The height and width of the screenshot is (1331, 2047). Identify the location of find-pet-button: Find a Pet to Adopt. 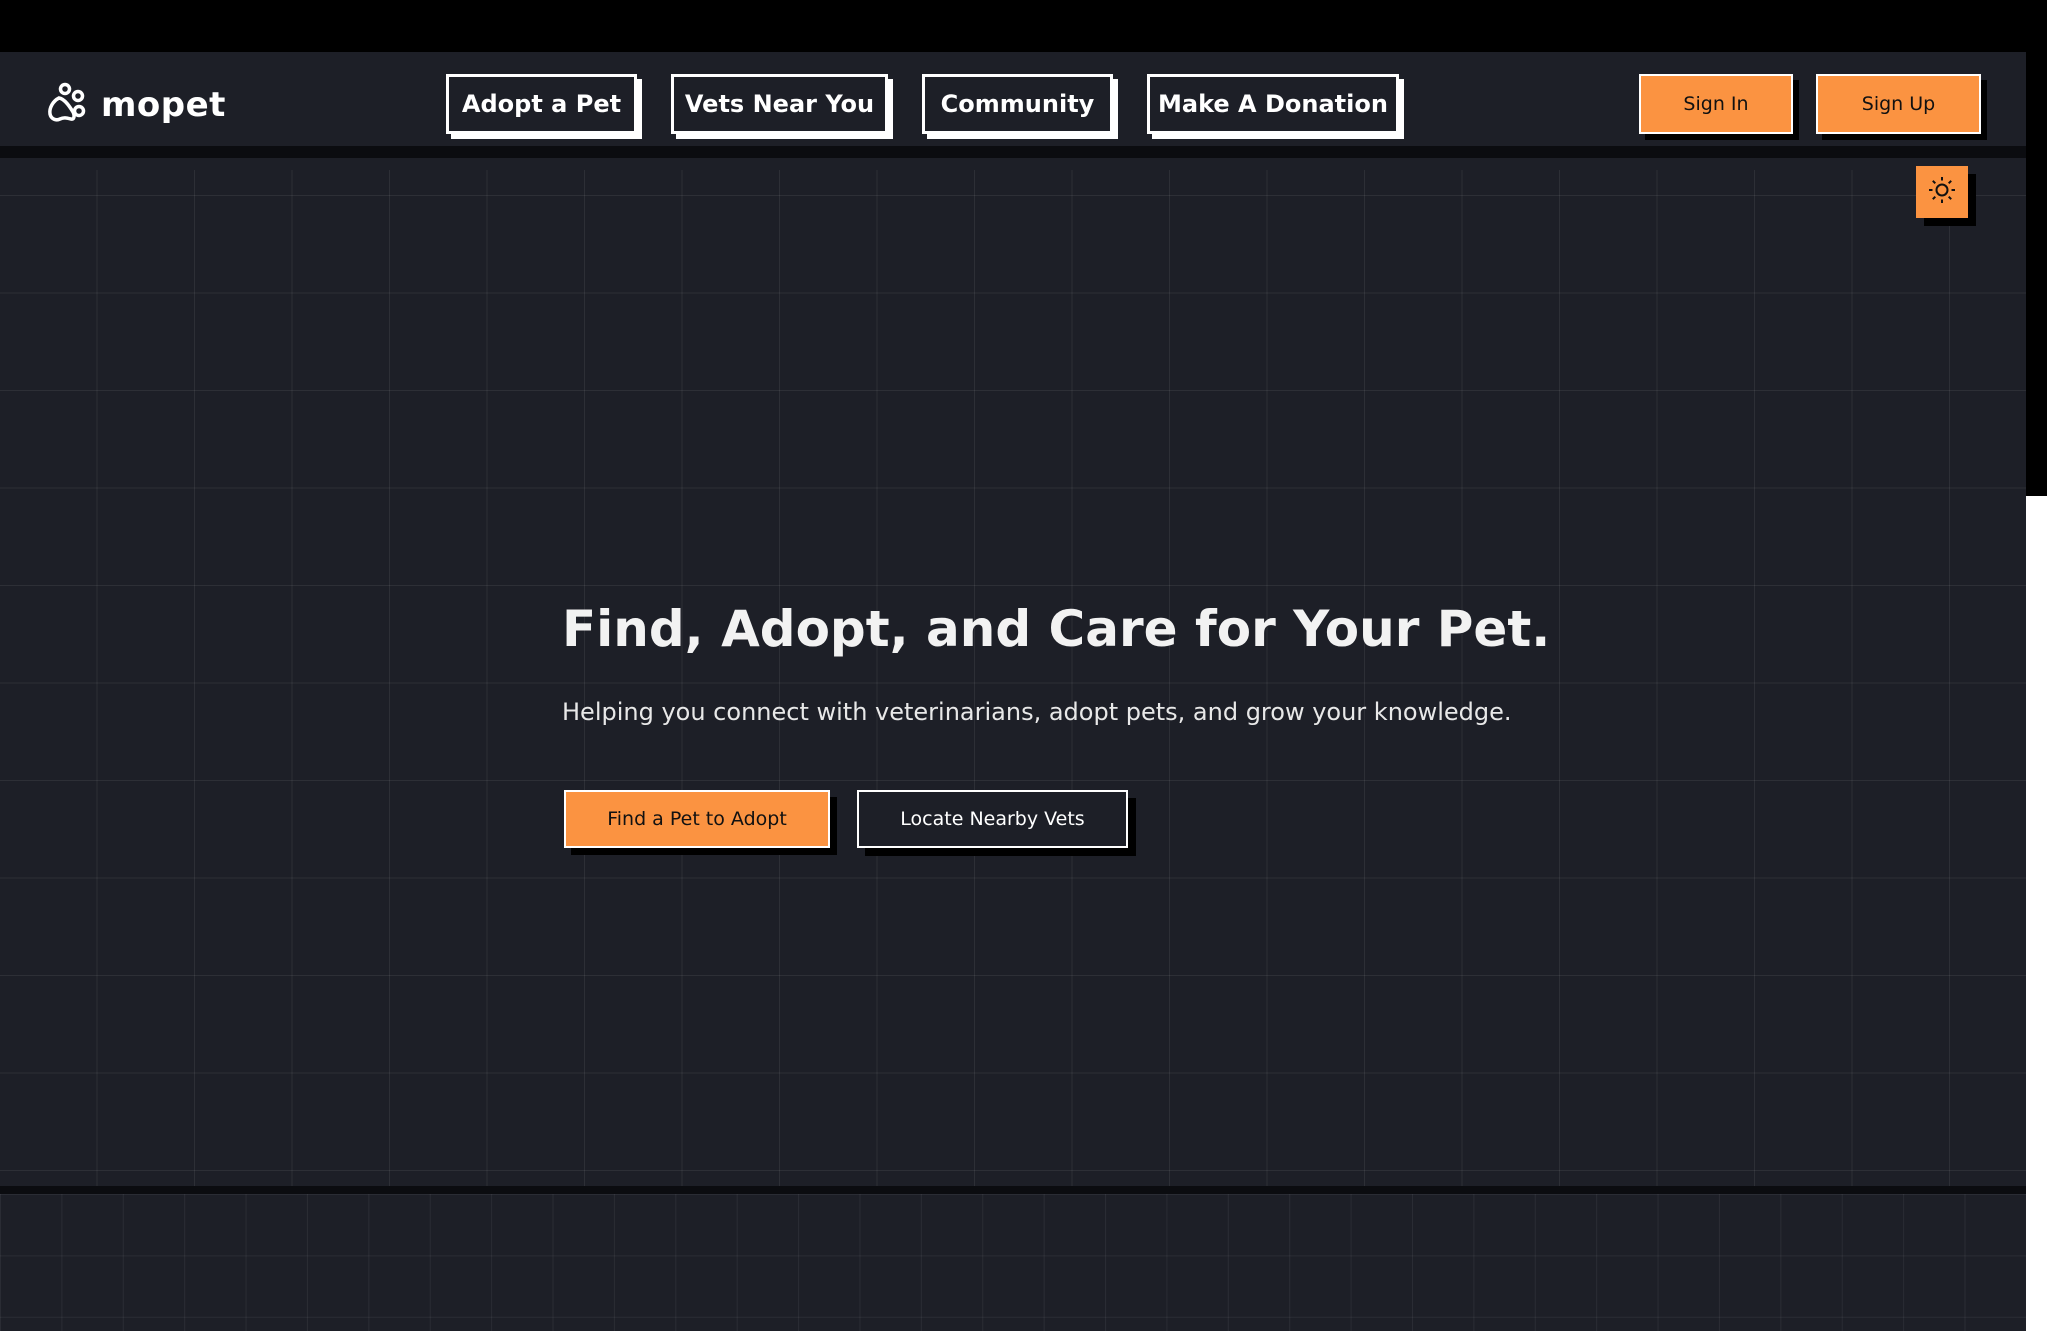
(697, 819).